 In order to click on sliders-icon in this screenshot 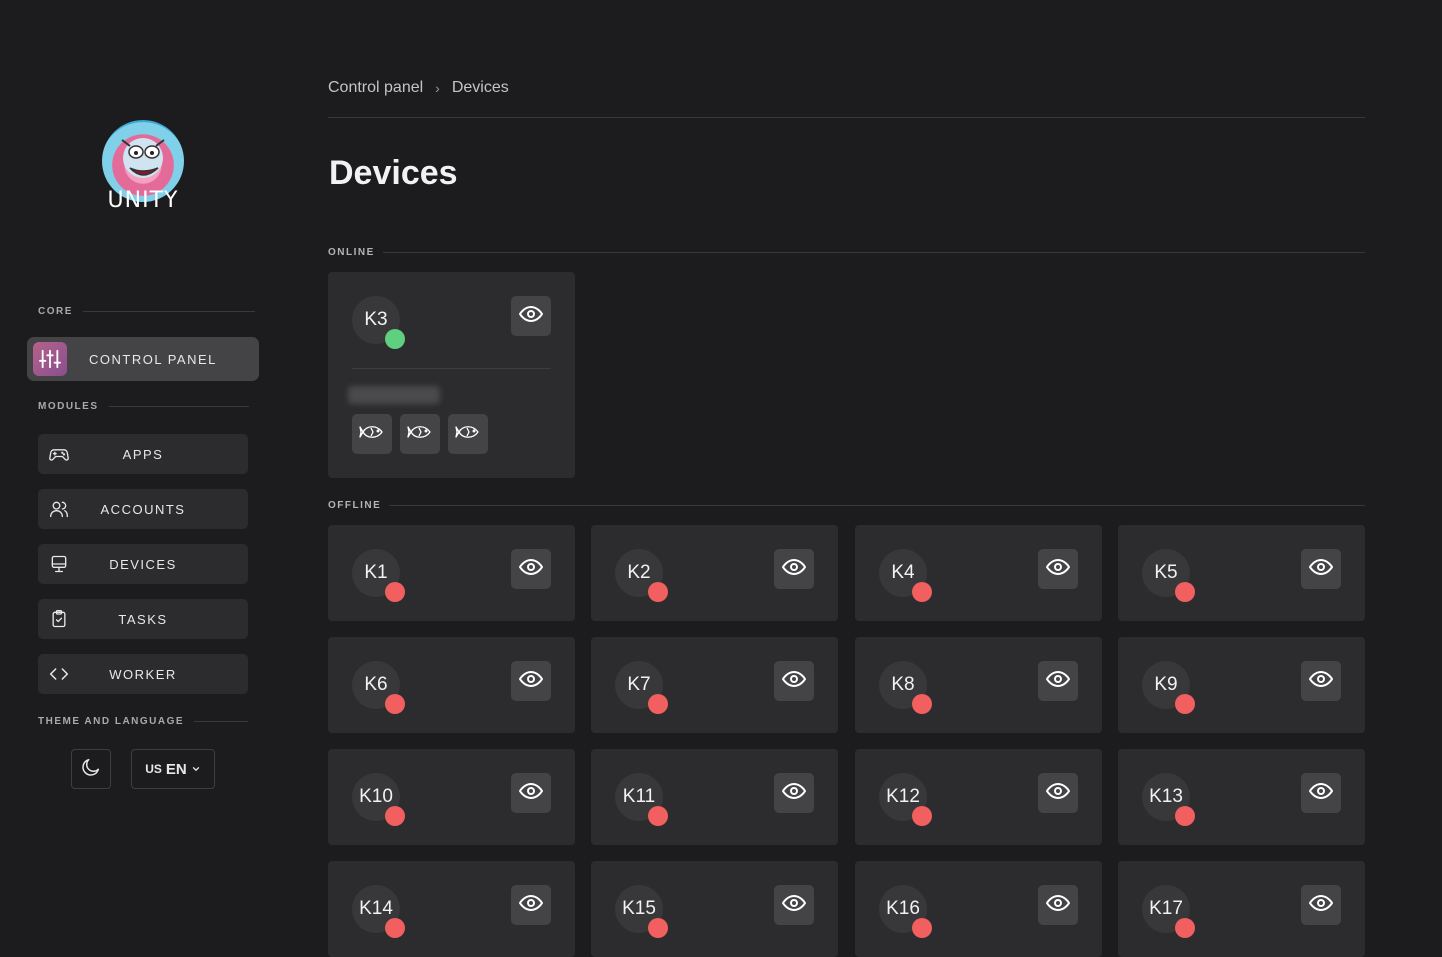, I will do `click(50, 359)`.